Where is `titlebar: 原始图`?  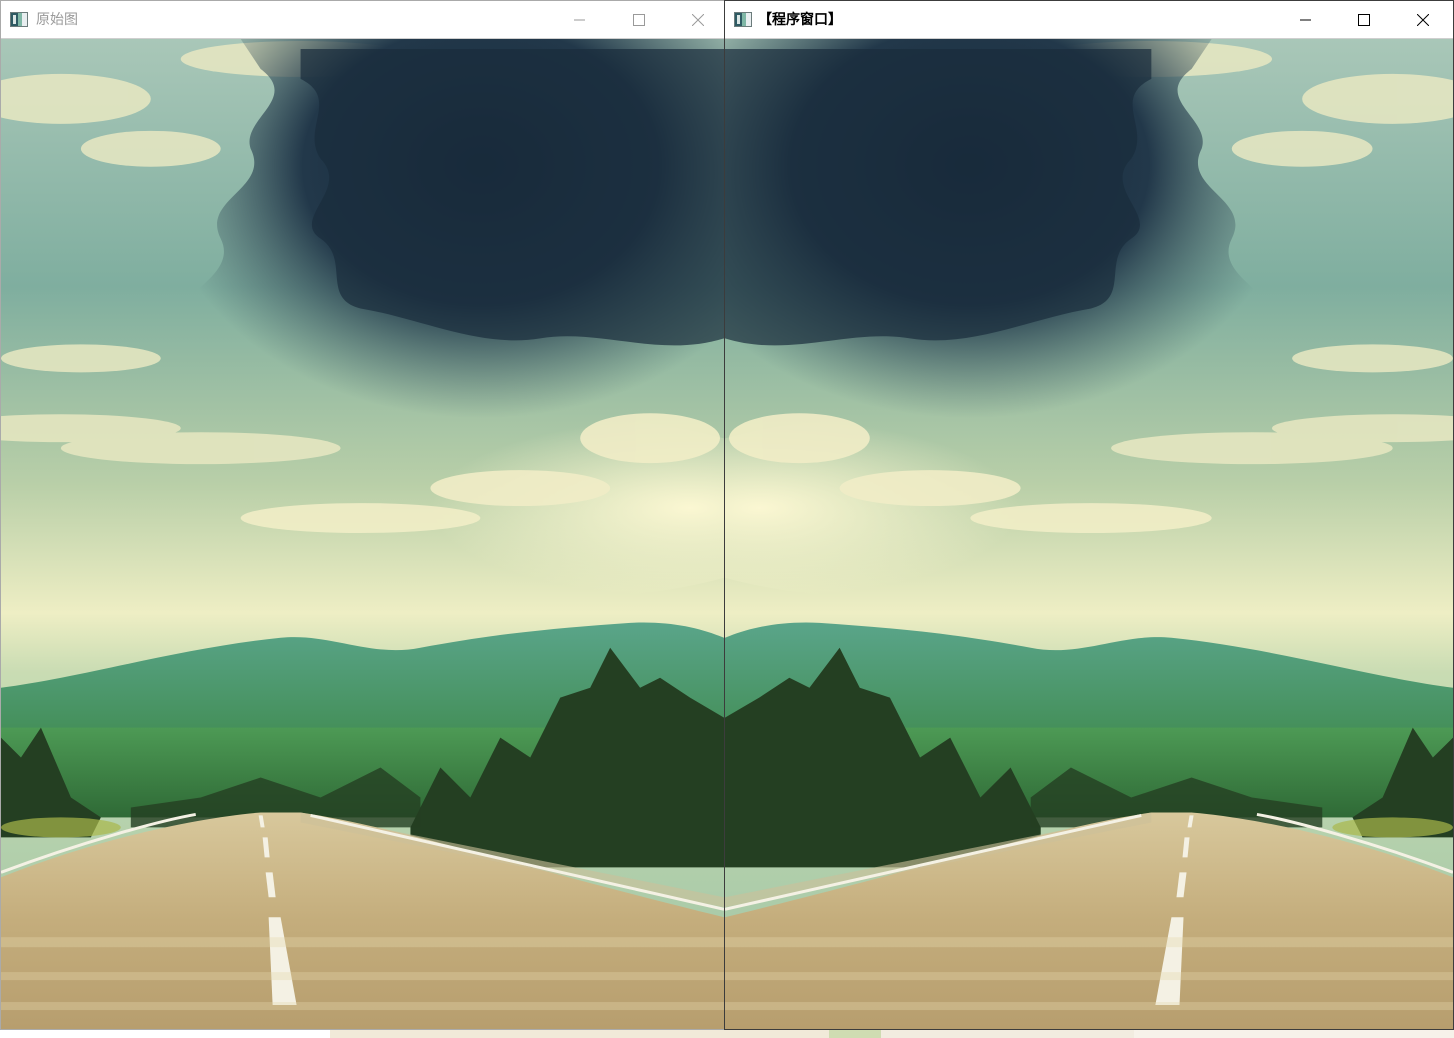 titlebar: 原始图 is located at coordinates (362, 20).